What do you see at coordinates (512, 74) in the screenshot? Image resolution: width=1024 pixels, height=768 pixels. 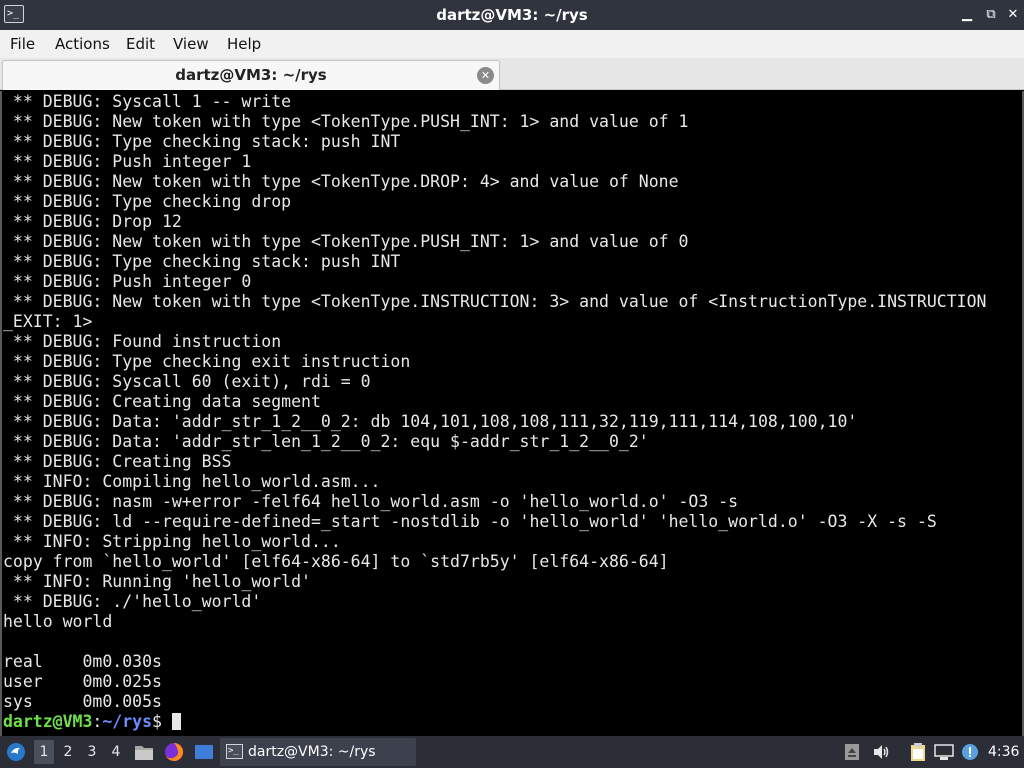 I see `tab-bar: dartz@VM3: ~/rys ✕` at bounding box center [512, 74].